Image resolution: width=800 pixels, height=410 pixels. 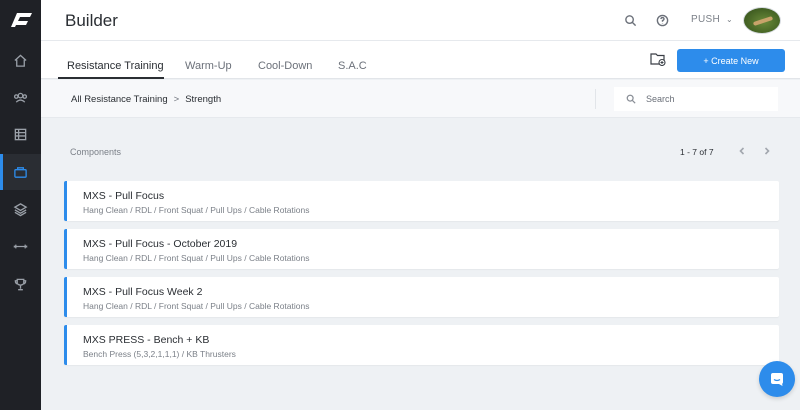 I want to click on sidebar-item-layers, so click(x=20, y=209).